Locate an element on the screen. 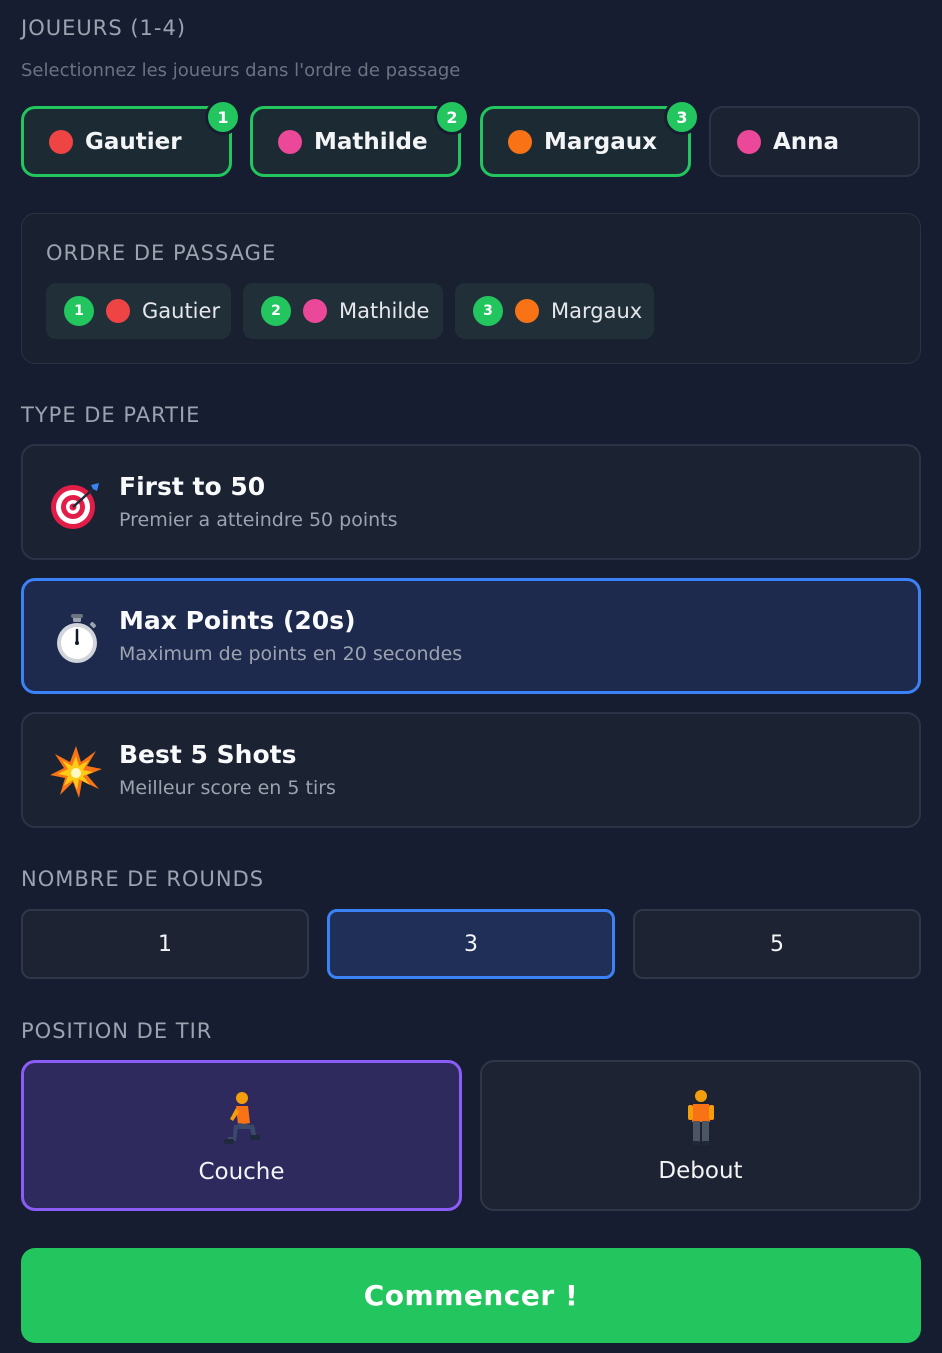 This screenshot has height=1353, width=942. order-chip-mathilde: 2 Mathilde is located at coordinates (343, 311).